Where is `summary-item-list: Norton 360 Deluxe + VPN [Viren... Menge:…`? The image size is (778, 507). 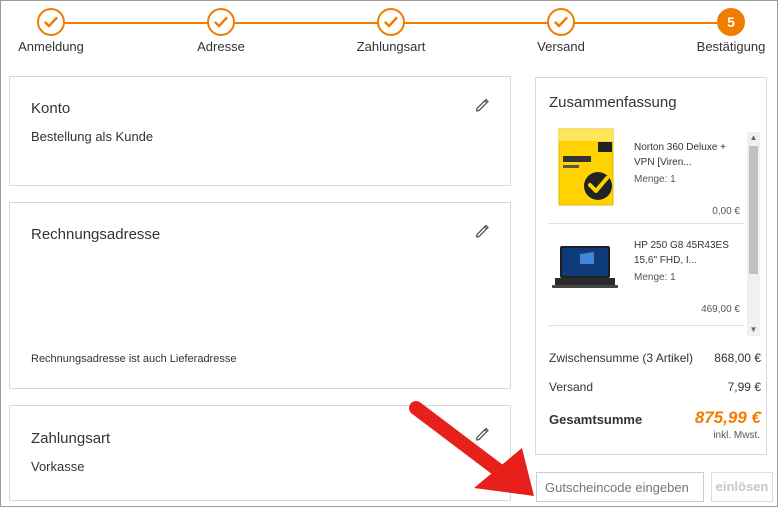 summary-item-list: Norton 360 Deluxe + VPN [Viren... Menge:… is located at coordinates (654, 228).